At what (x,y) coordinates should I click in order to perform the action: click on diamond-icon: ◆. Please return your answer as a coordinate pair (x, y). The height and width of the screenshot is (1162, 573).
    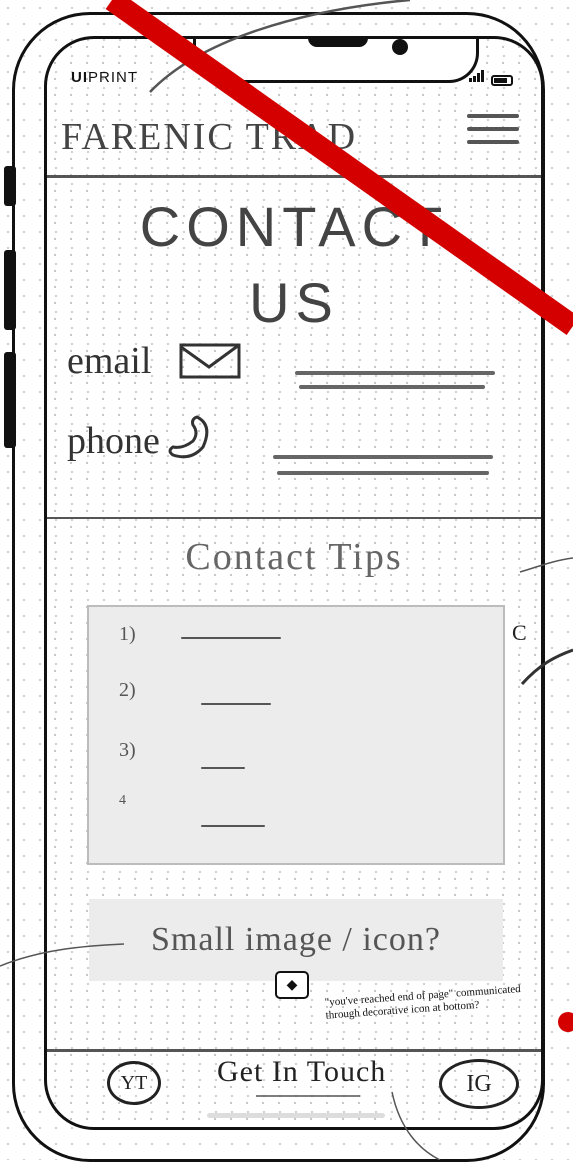
    Looking at the image, I should click on (292, 985).